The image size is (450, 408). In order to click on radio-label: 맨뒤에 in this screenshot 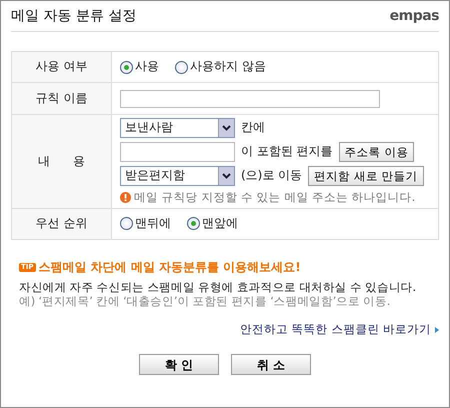, I will do `click(153, 224)`.